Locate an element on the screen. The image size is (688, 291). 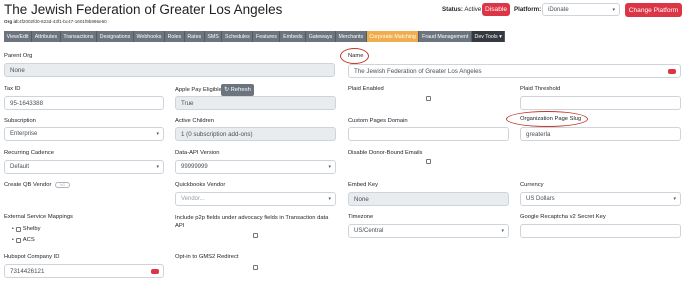
recaptcha-label: Google Recaptcha v2 Secret Key is located at coordinates (563, 217).